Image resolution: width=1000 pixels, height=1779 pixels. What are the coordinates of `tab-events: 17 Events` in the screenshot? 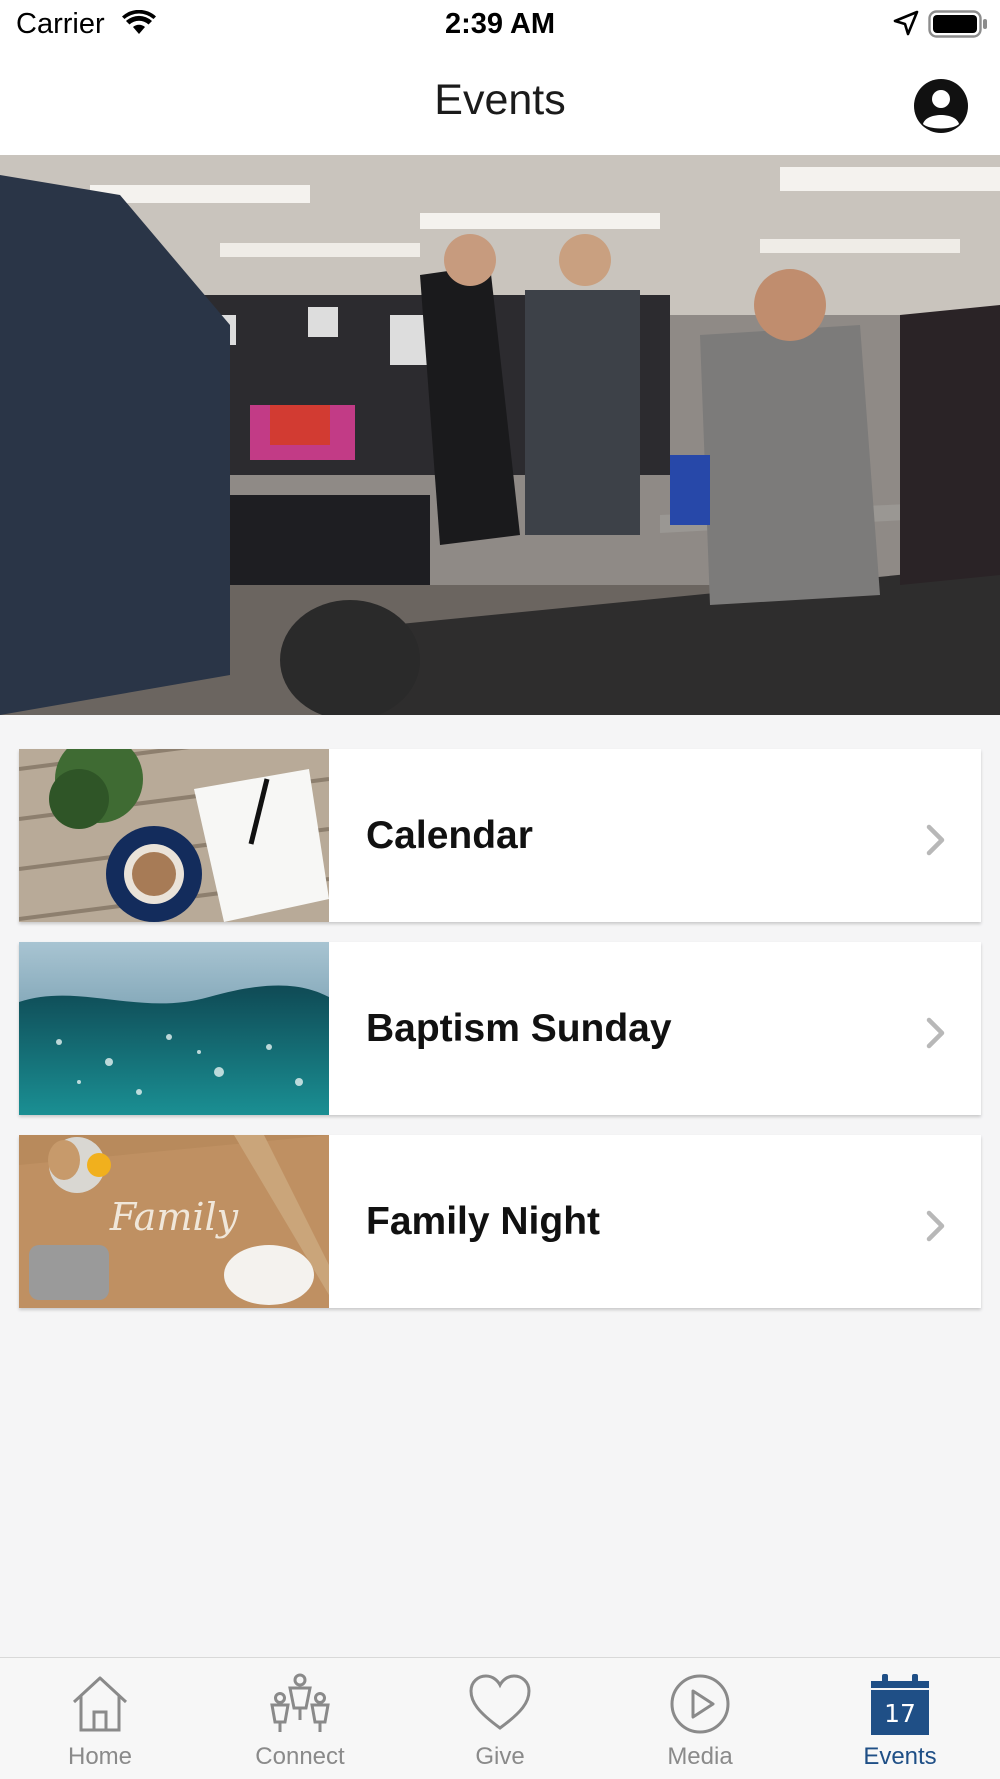 It's located at (900, 1718).